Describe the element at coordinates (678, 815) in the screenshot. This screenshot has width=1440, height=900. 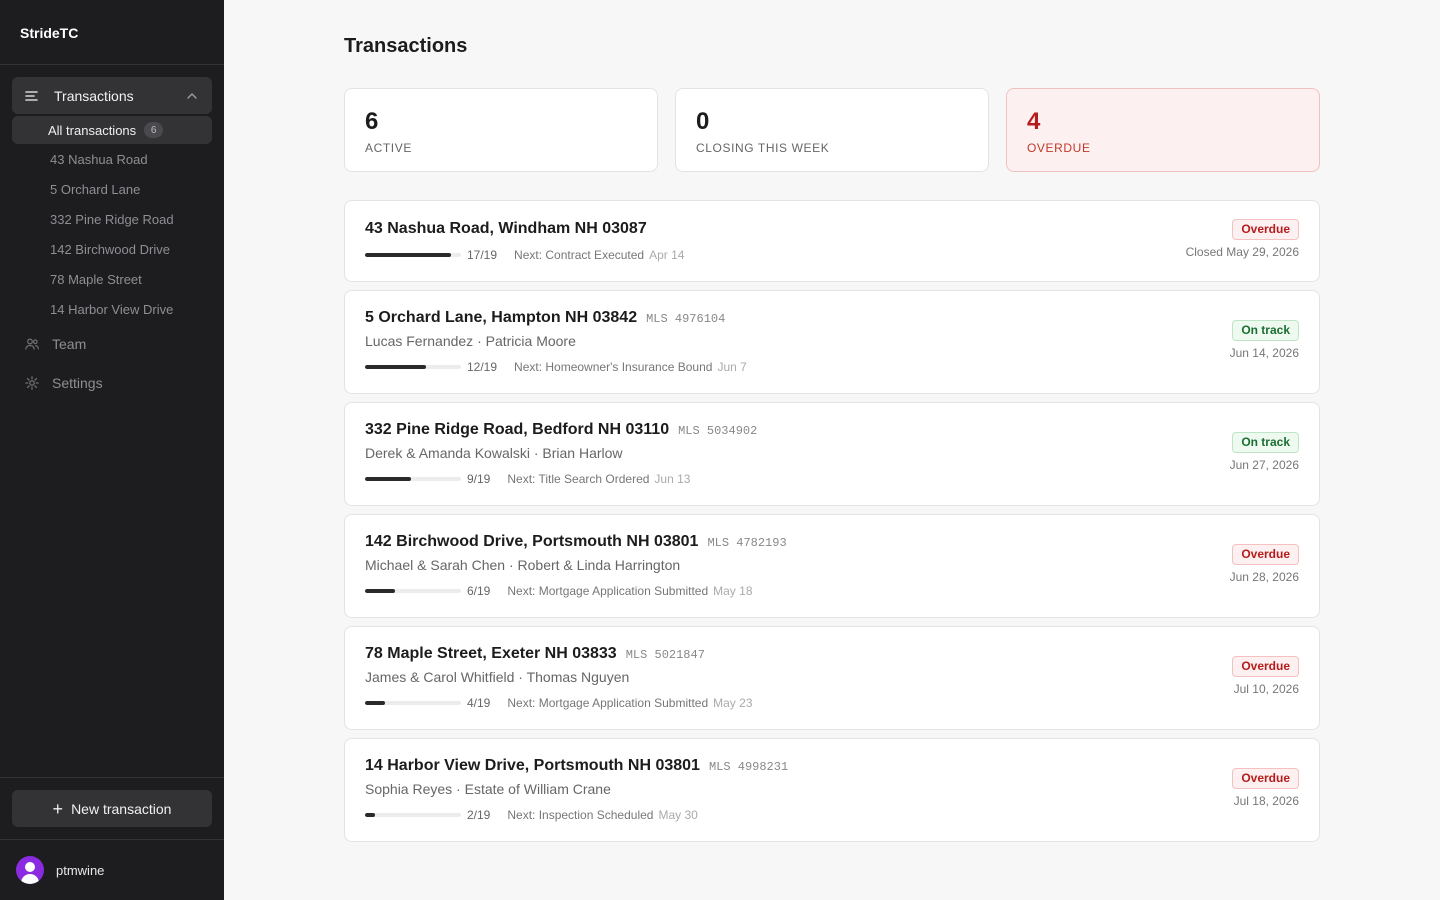
I see `next-step-date: May 30` at that location.